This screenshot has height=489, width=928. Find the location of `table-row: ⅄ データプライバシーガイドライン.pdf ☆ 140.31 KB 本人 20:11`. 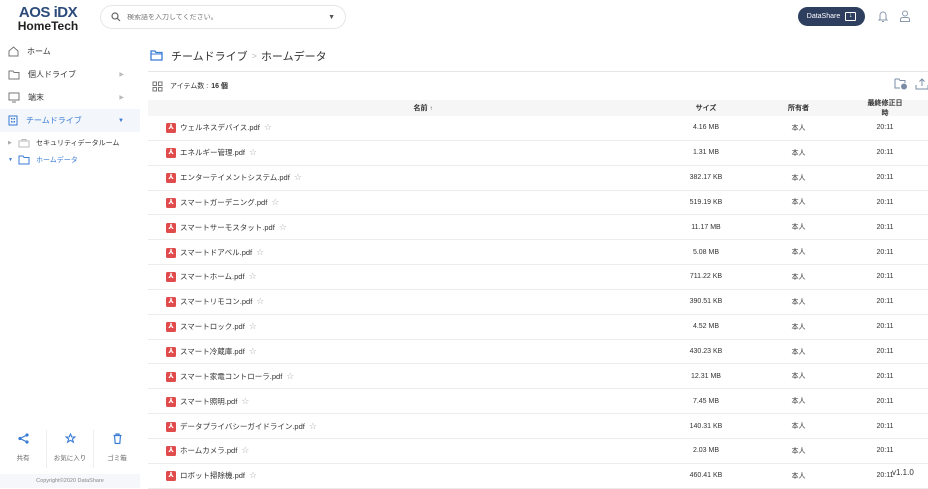

table-row: ⅄ データプライバシーガイドライン.pdf ☆ 140.31 KB 本人 20:11 is located at coordinates (538, 426).